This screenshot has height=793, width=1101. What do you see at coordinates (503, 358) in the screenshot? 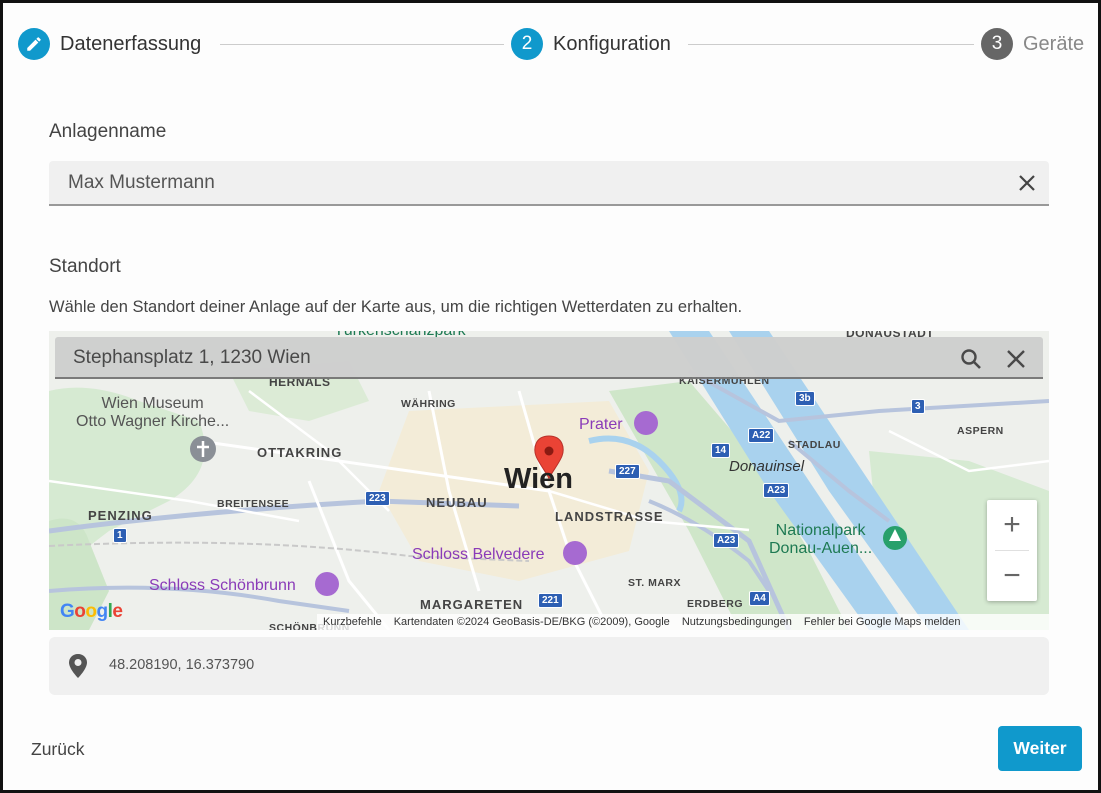
I see `map-search-input` at bounding box center [503, 358].